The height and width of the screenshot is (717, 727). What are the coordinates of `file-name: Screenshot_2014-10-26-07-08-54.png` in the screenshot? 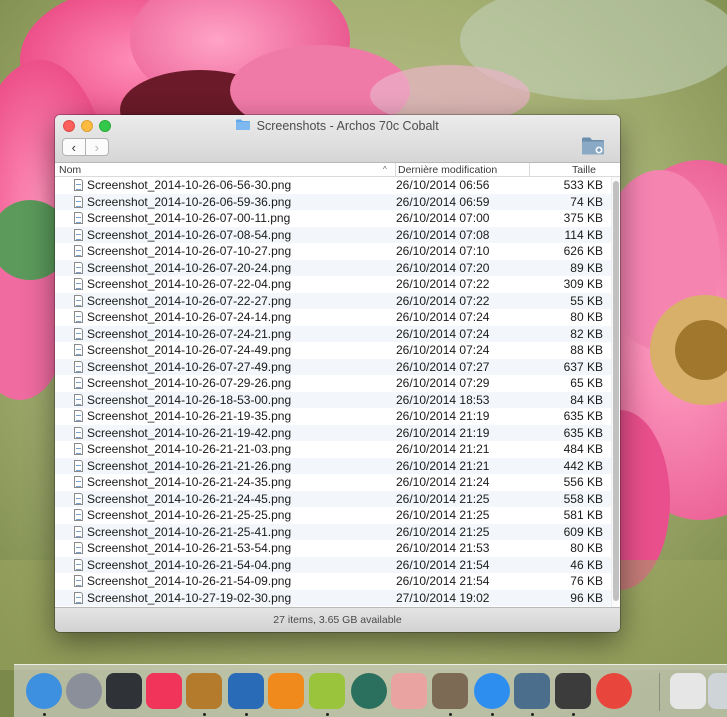 It's located at (189, 234).